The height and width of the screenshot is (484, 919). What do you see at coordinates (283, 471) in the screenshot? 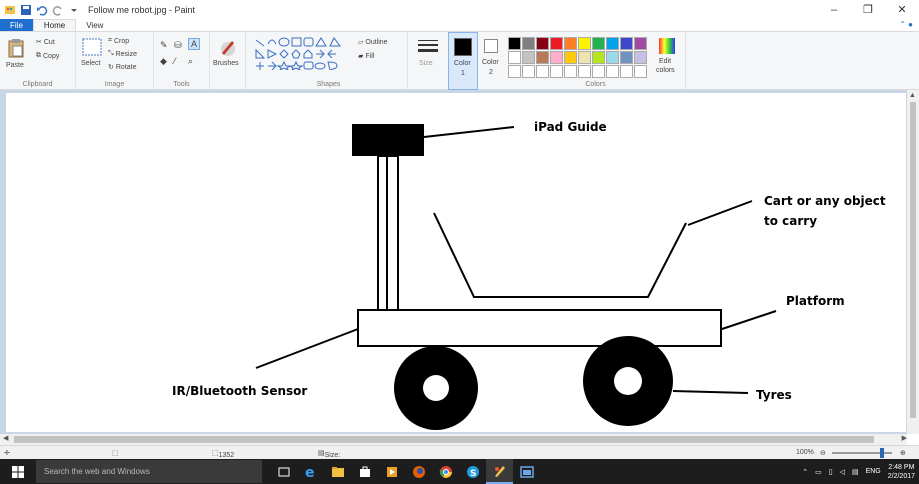
I see `task-view-icon` at bounding box center [283, 471].